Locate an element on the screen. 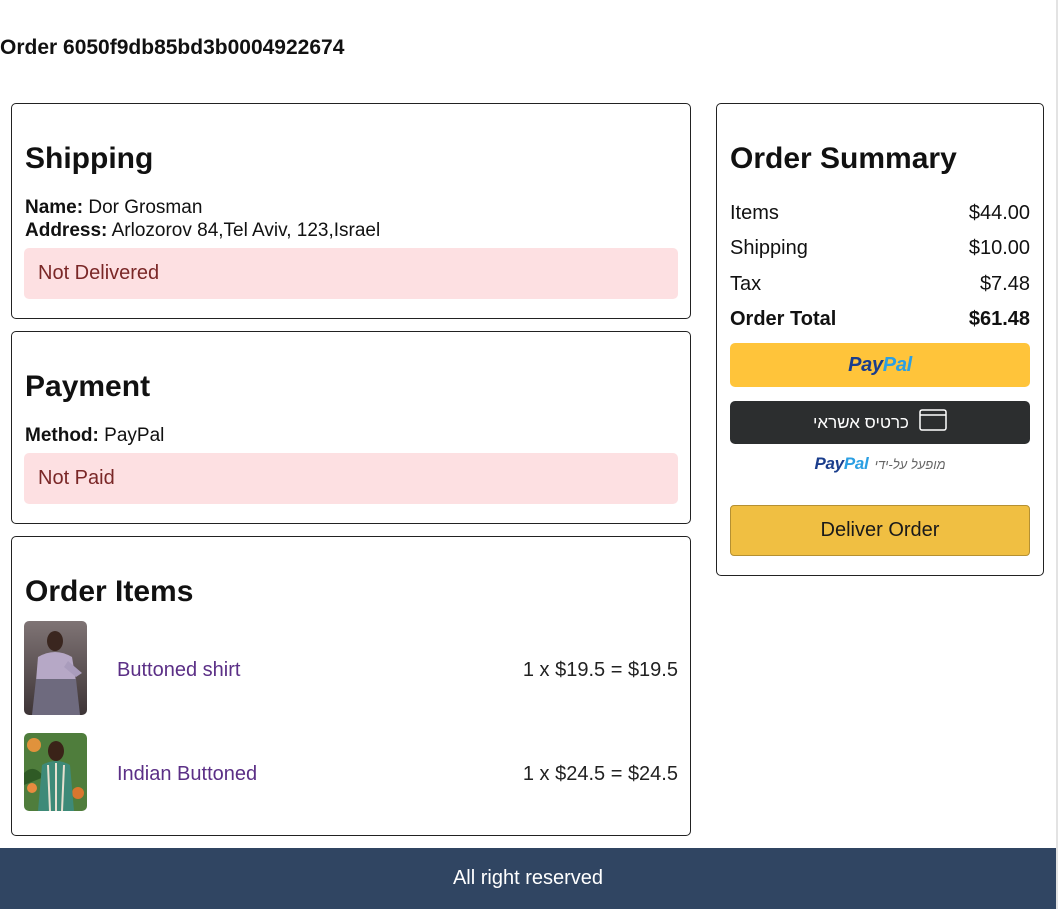 Image resolution: width=1058 pixels, height=909 pixels. list-item: Indian Buttoned 1 x $24.5 = $24.5 is located at coordinates (351, 772).